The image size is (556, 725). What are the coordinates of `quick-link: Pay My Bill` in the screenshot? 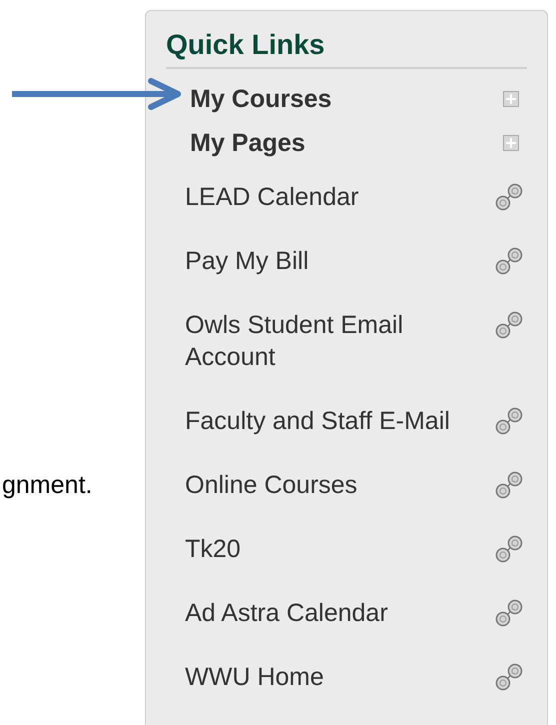 It's located at (330, 261).